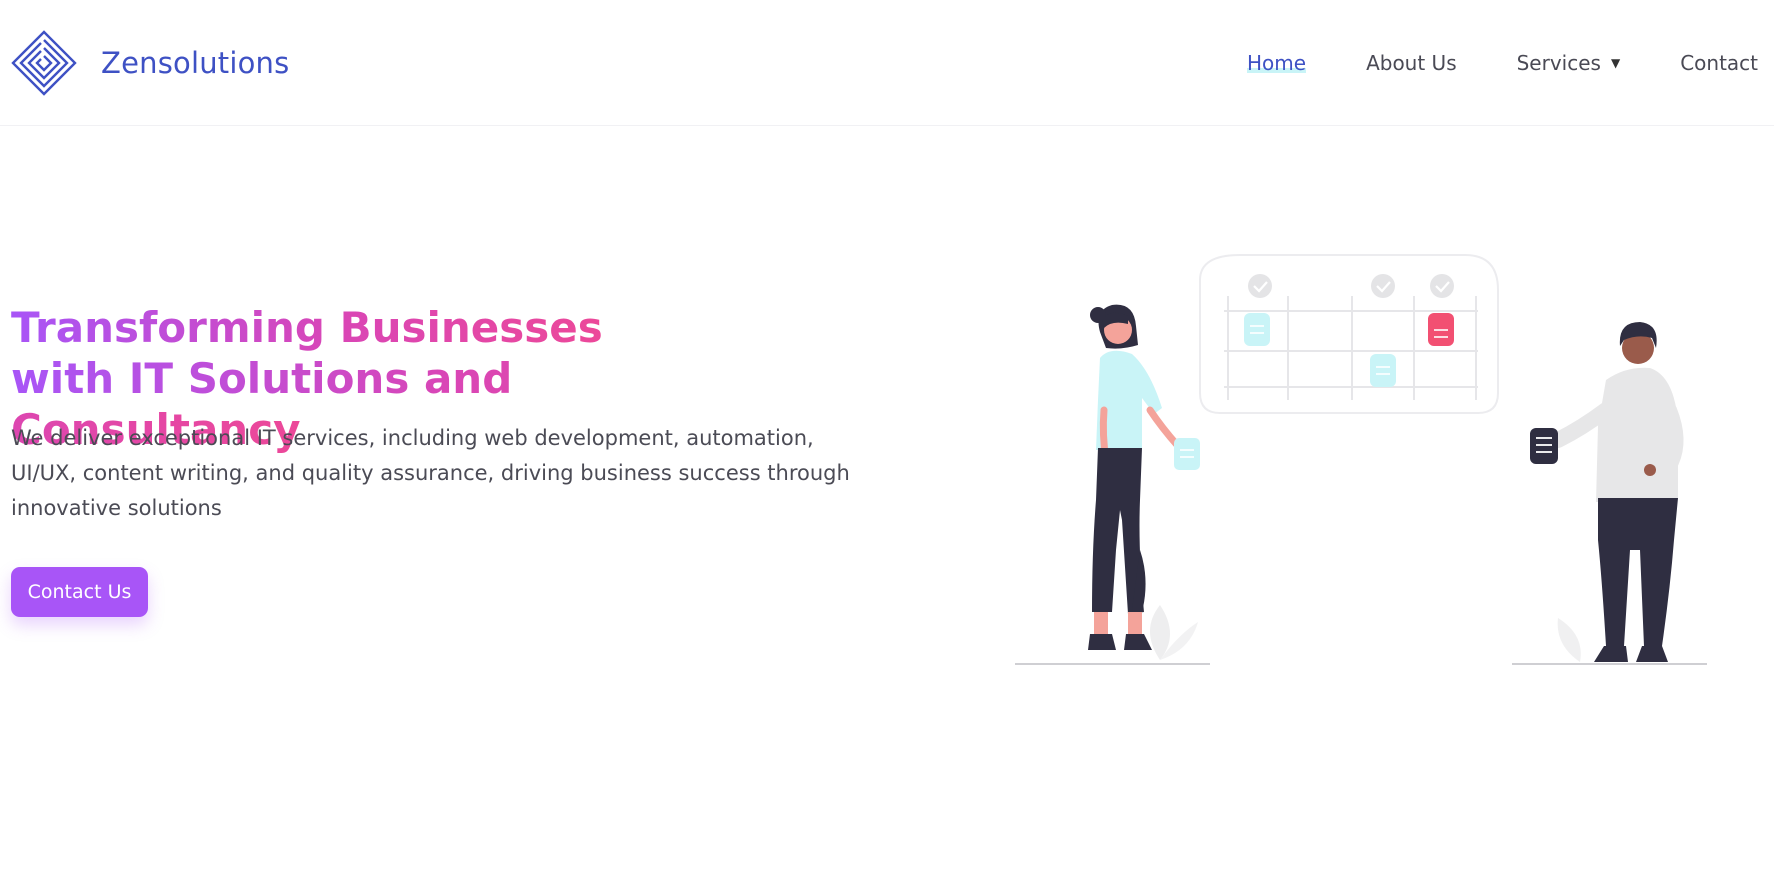 This screenshot has width=1774, height=887. Describe the element at coordinates (44, 63) in the screenshot. I see `diamond-maze-logo-icon` at that location.